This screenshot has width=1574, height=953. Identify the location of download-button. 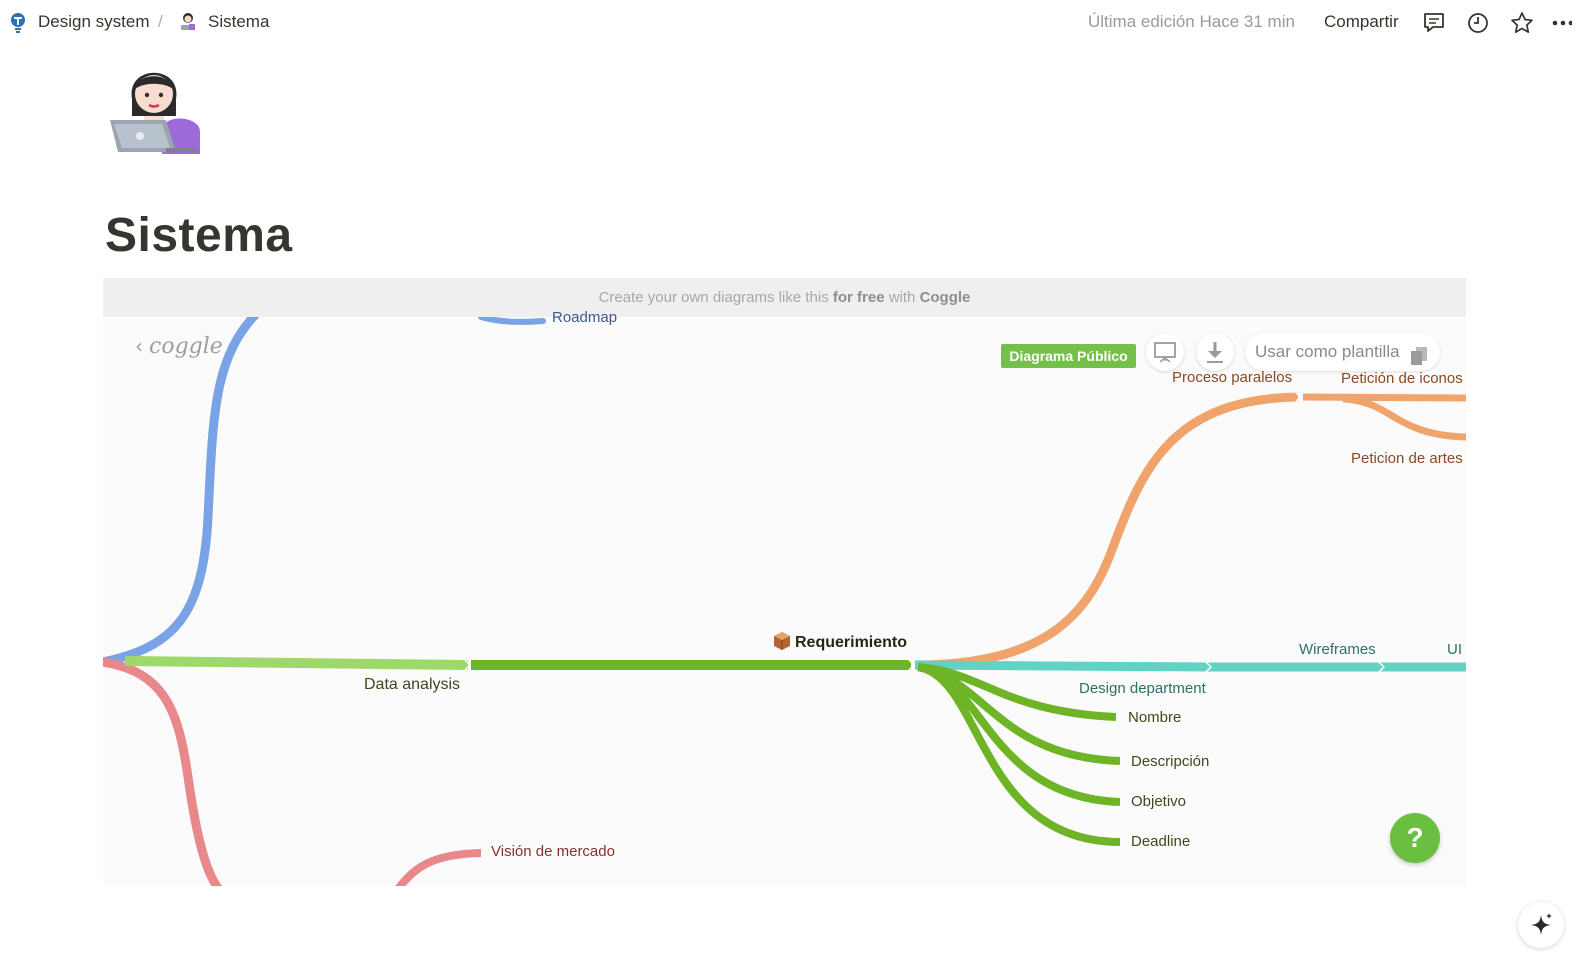
(1215, 352).